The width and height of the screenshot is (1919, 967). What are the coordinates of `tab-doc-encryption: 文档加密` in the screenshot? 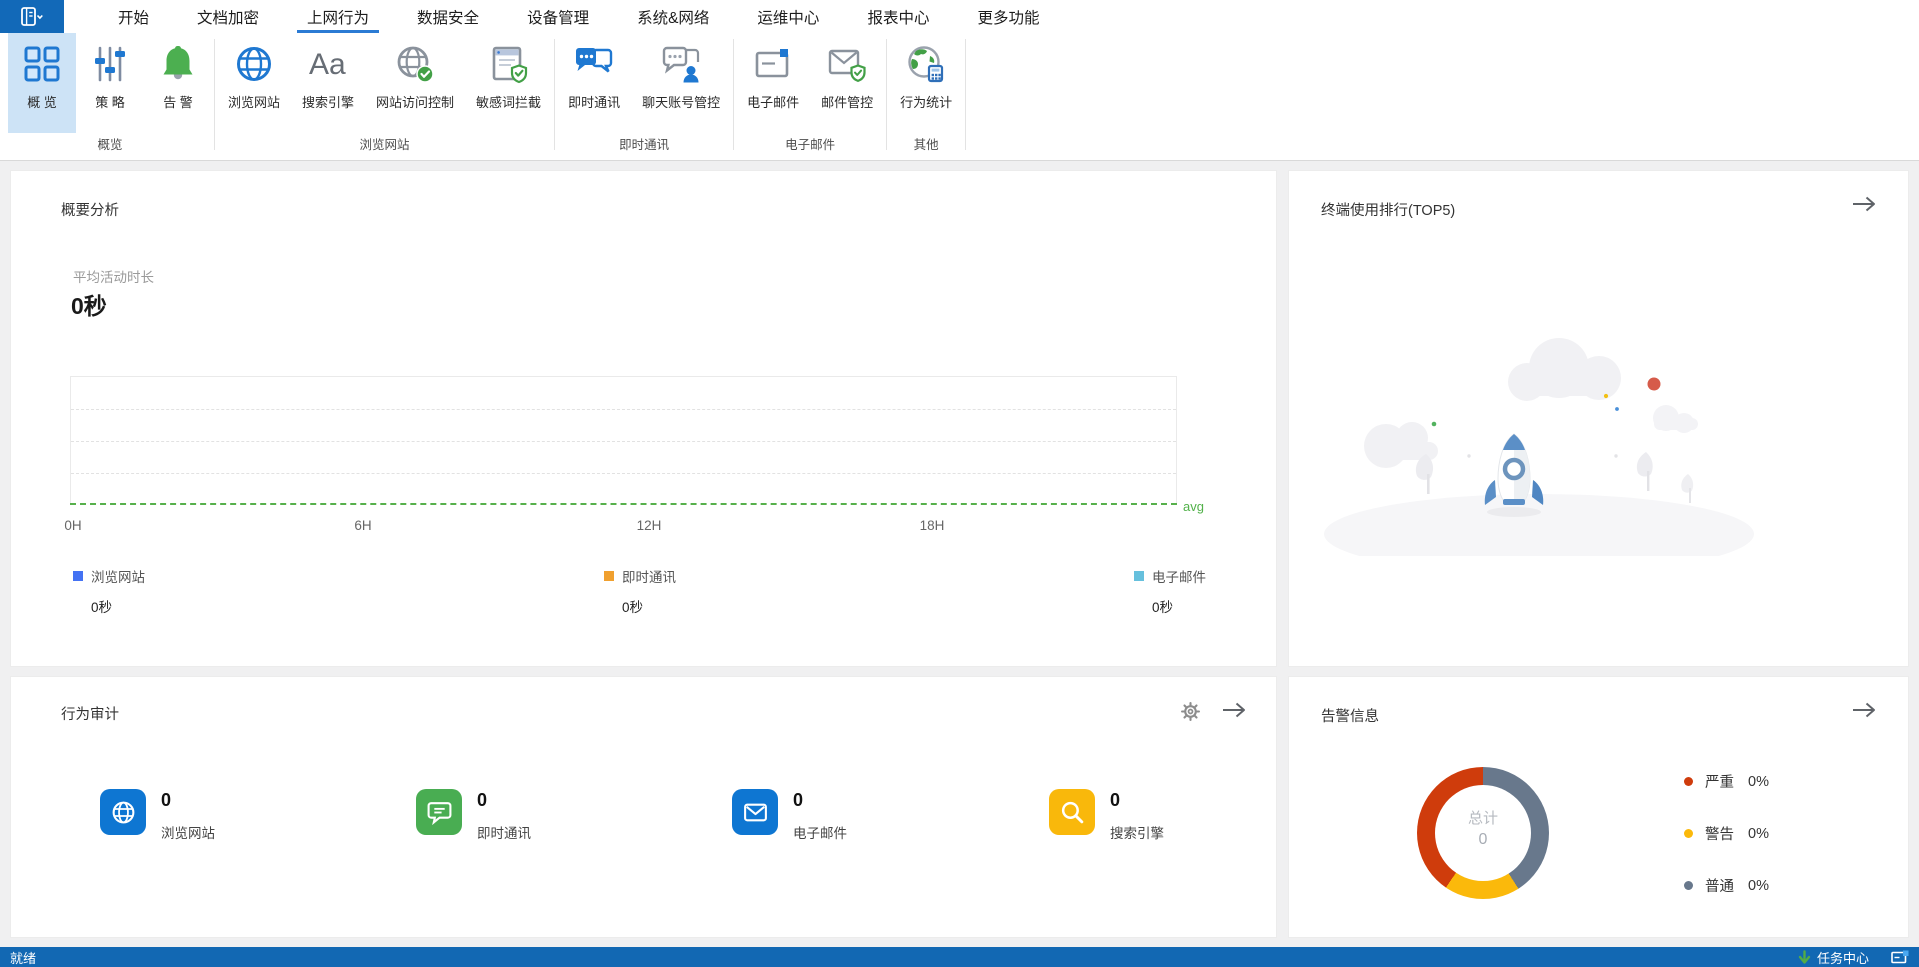 It's located at (228, 16).